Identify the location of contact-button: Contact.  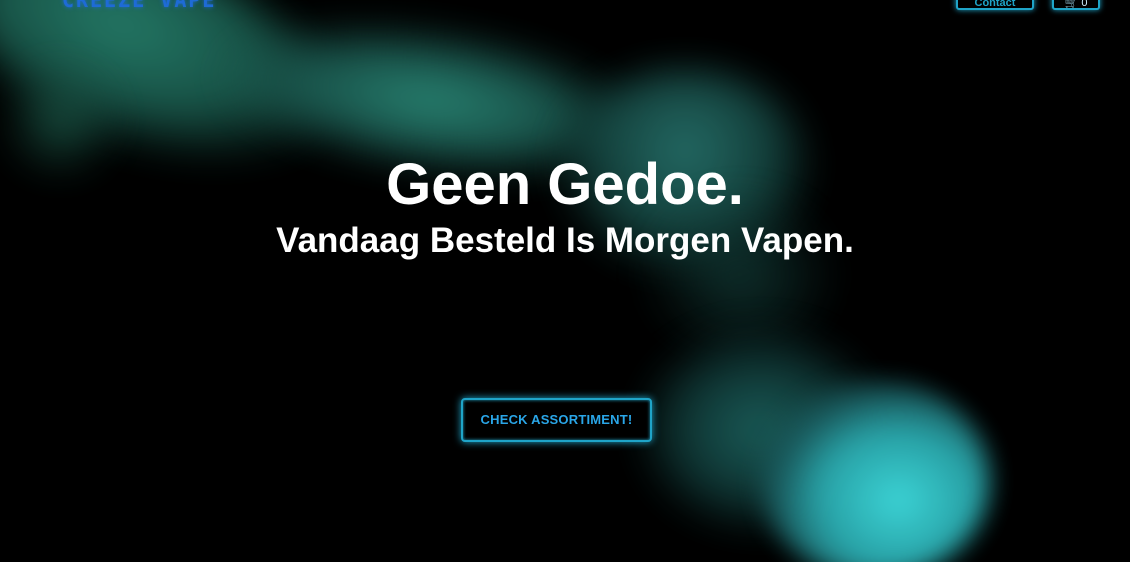
(995, 5).